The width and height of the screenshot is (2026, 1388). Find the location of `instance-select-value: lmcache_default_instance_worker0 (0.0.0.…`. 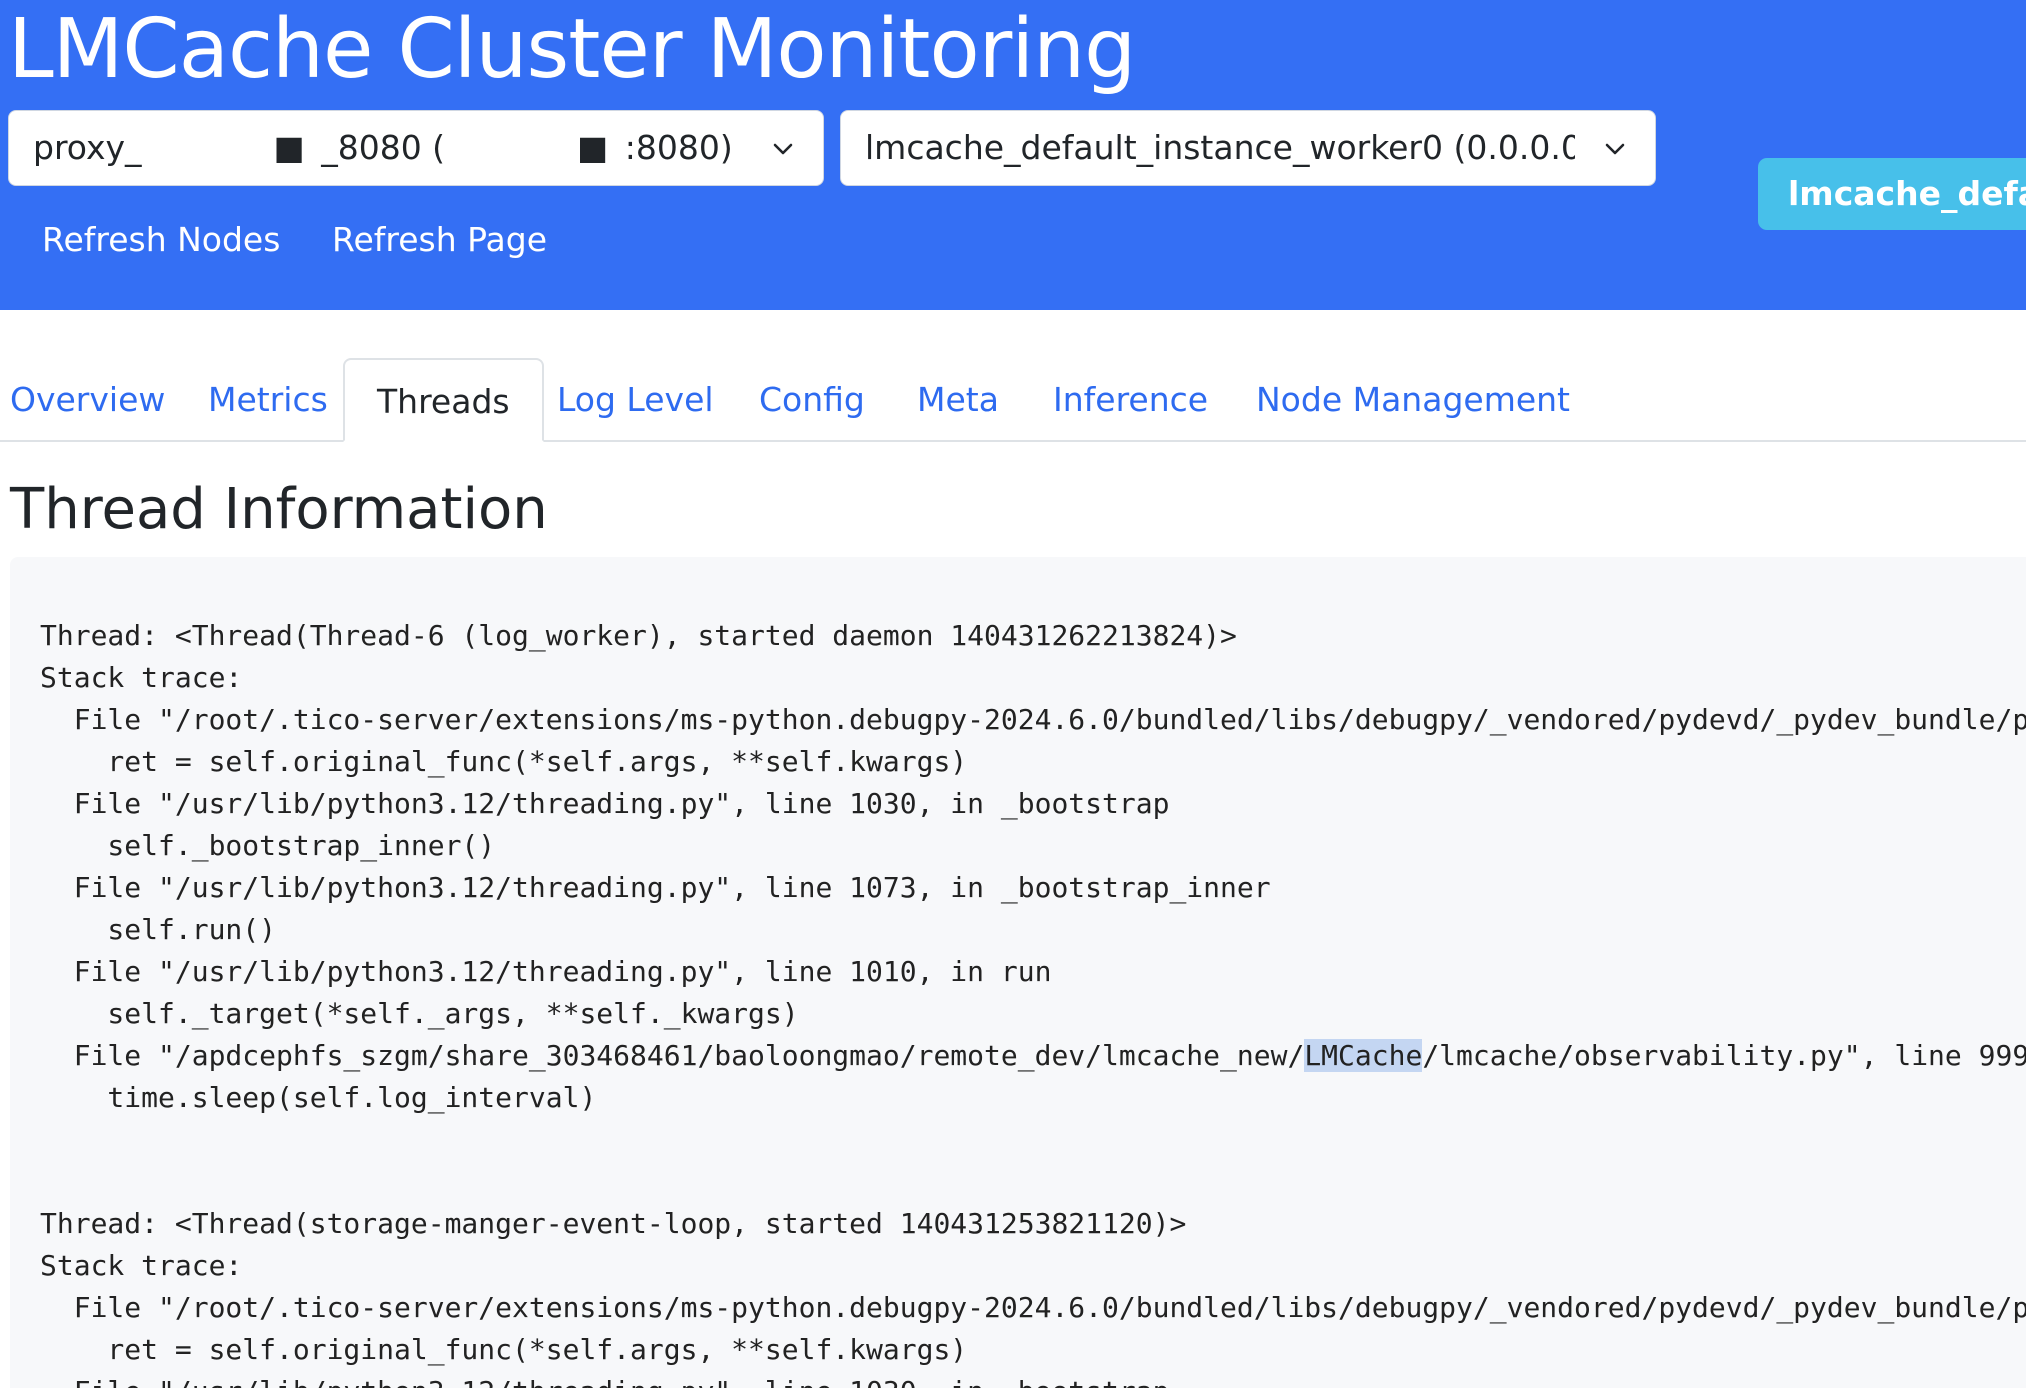

instance-select-value: lmcache_default_instance_worker0 (0.0.0.… is located at coordinates (1220, 147).